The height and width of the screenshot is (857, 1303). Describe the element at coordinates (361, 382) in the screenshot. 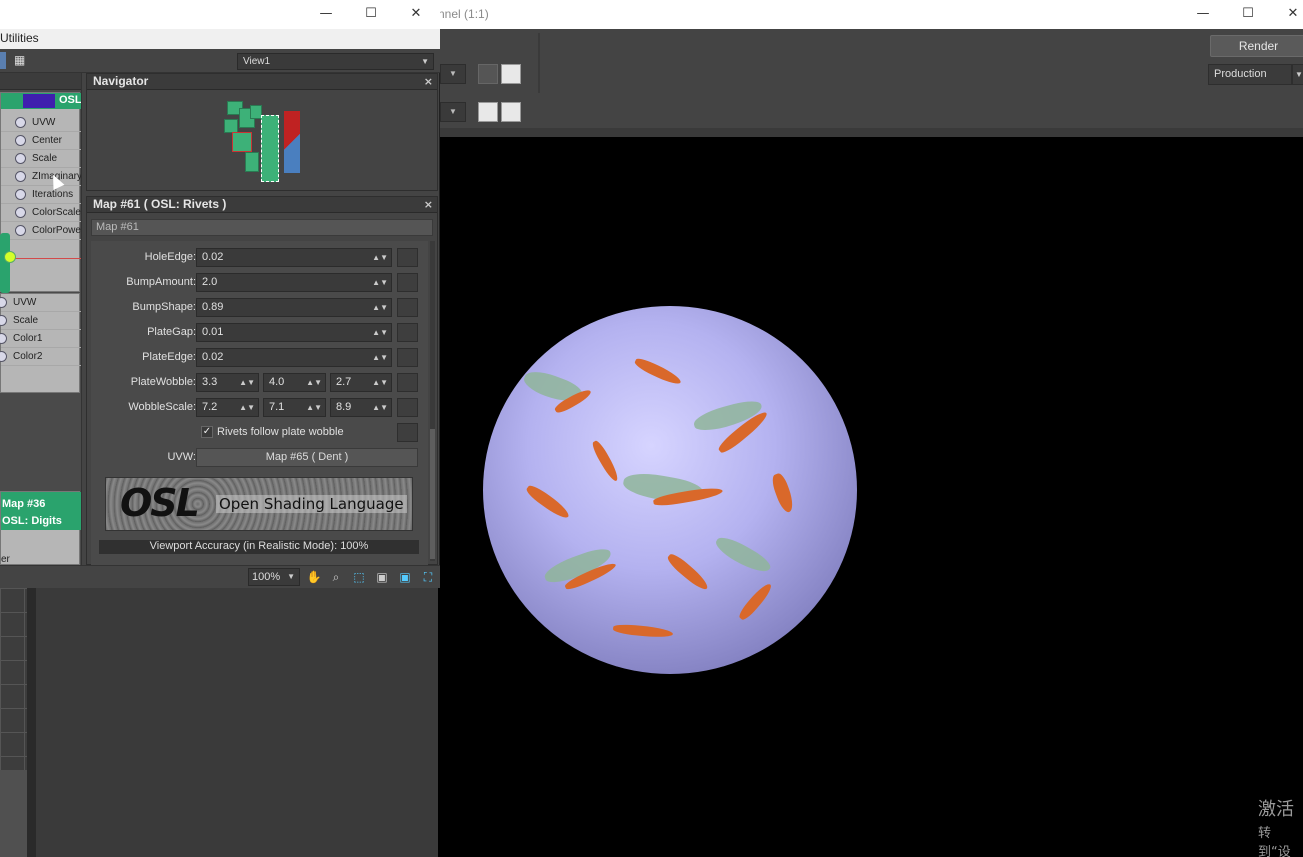

I see `platewobble-z-spinner: 2.7 ▲▼` at that location.